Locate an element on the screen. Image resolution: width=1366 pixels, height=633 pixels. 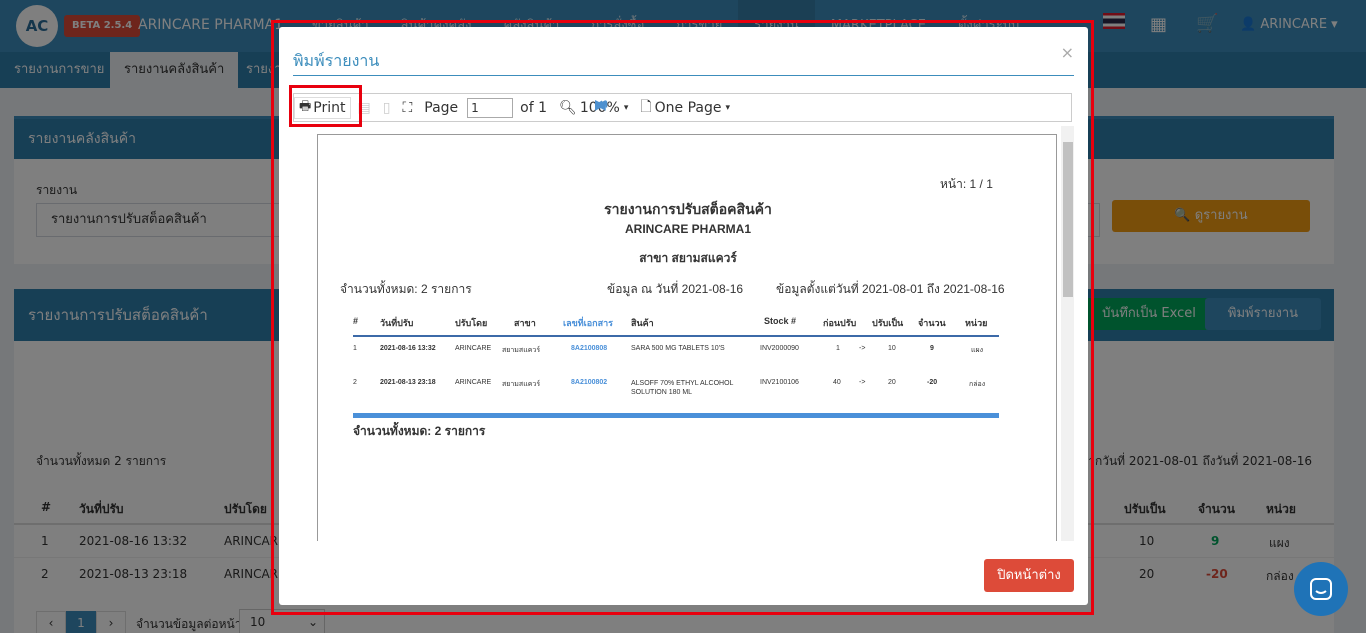
report-title: รายงานการปรับสต็อคสินค้า is located at coordinates (688, 209).